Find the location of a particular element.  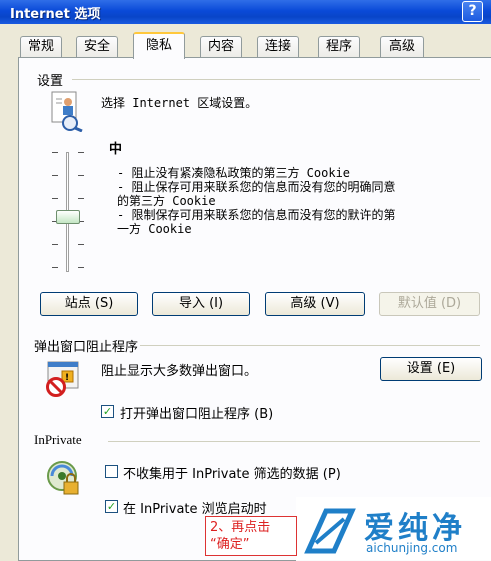

inprivate-separator is located at coordinates (294, 441).